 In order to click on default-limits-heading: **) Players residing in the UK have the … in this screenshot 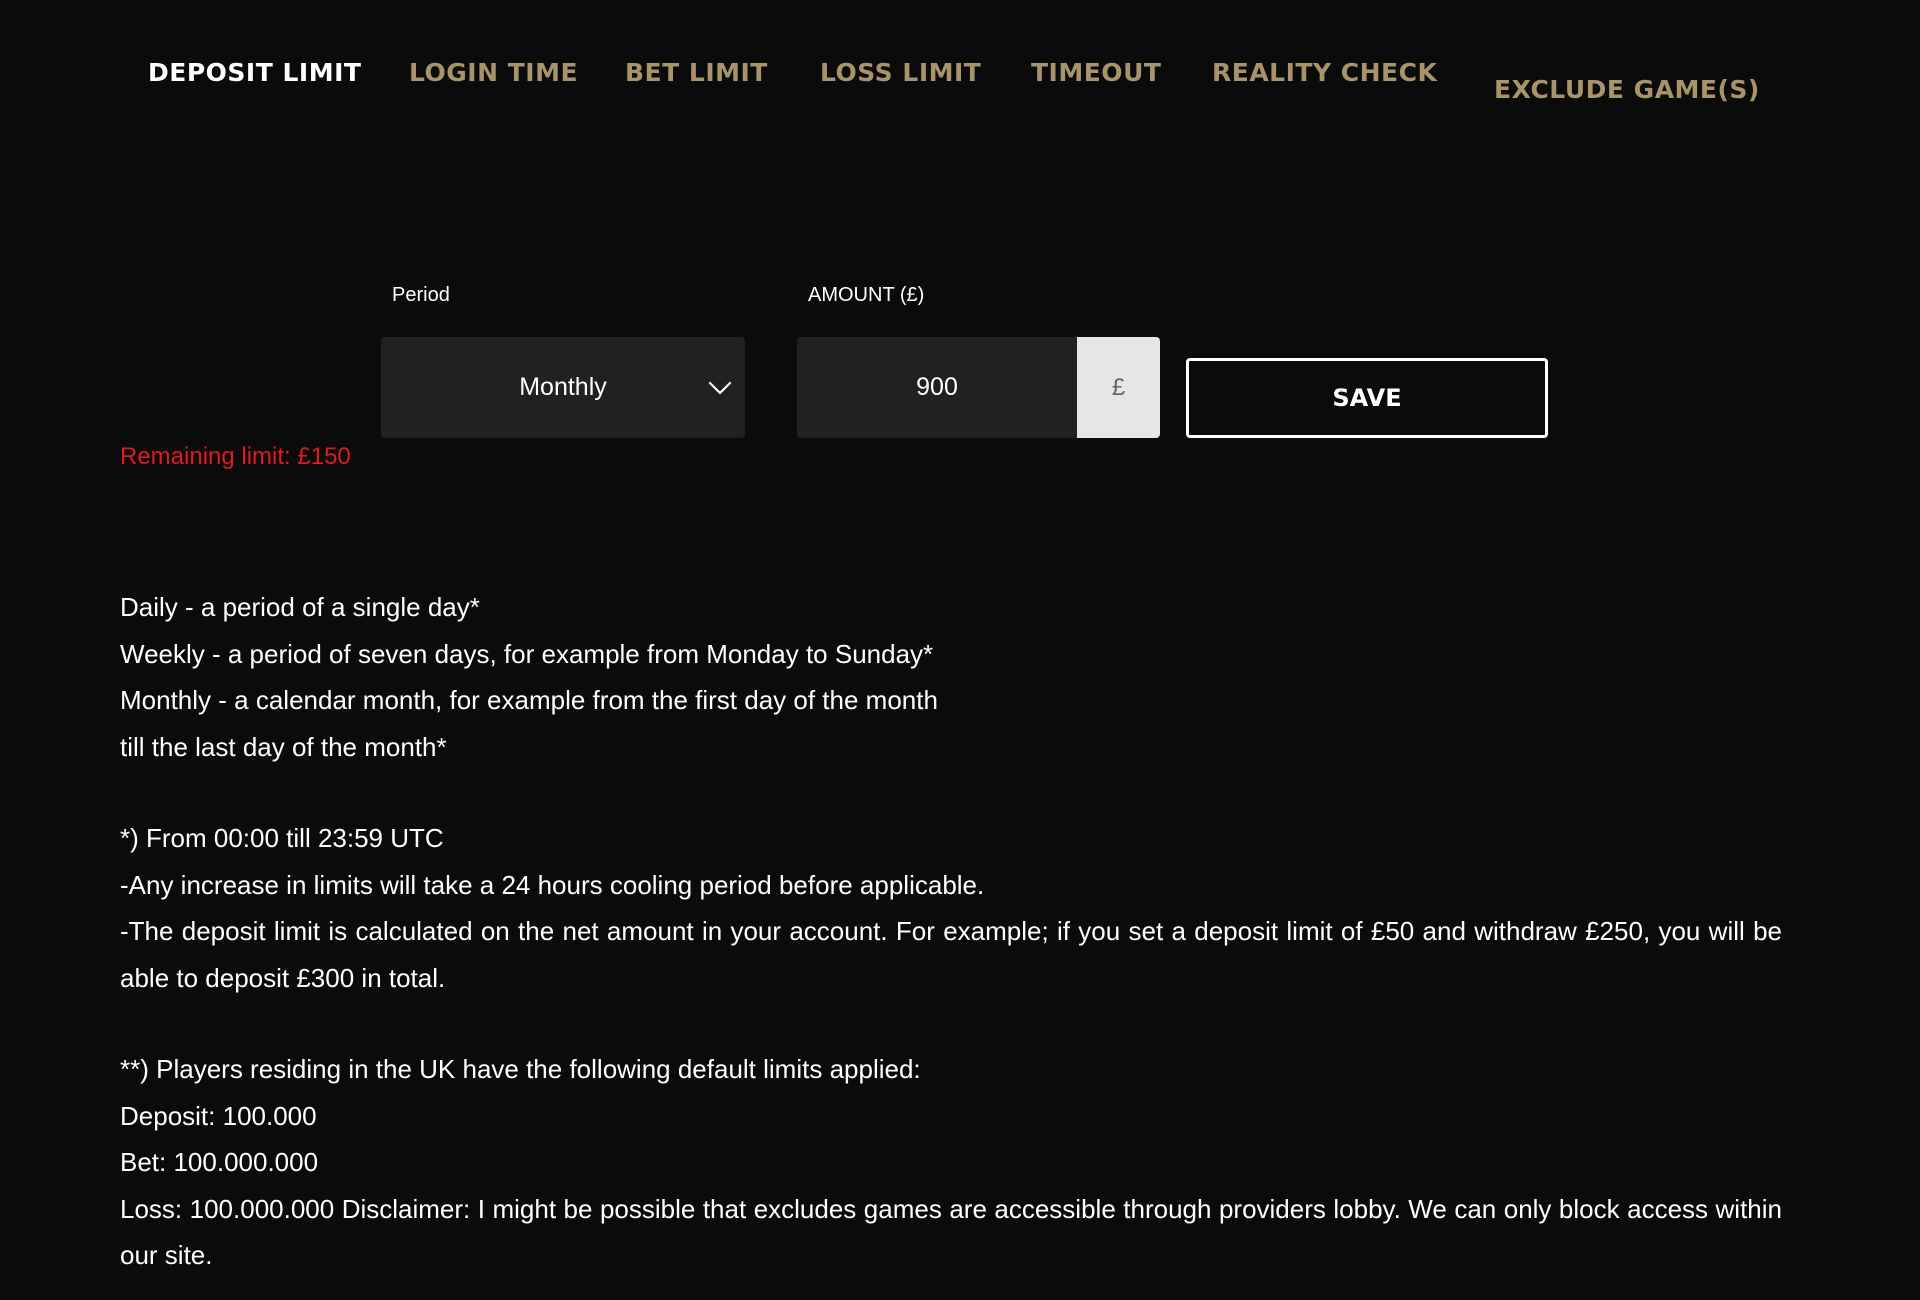, I will do `click(520, 1069)`.